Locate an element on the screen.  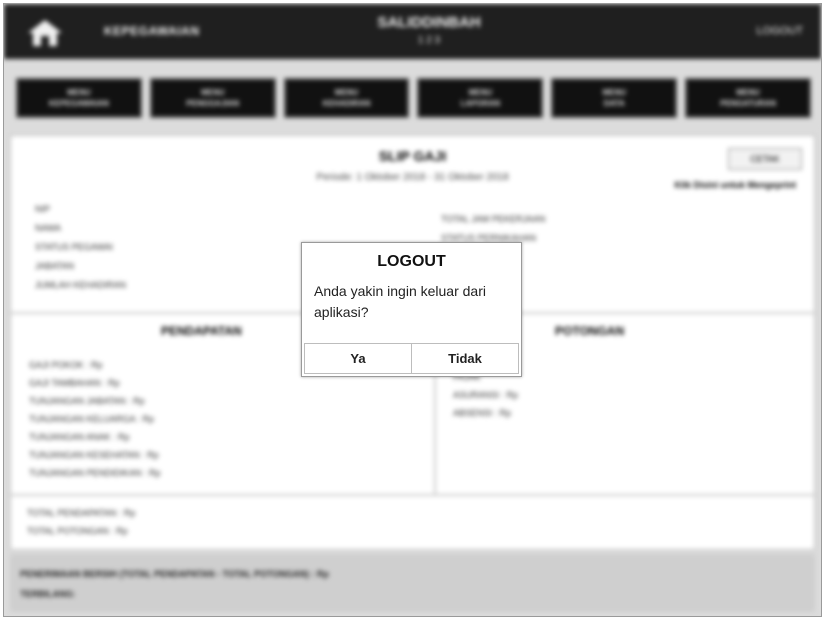
header-center: SALIDDINBAH 1 2 3 is located at coordinates (429, 30).